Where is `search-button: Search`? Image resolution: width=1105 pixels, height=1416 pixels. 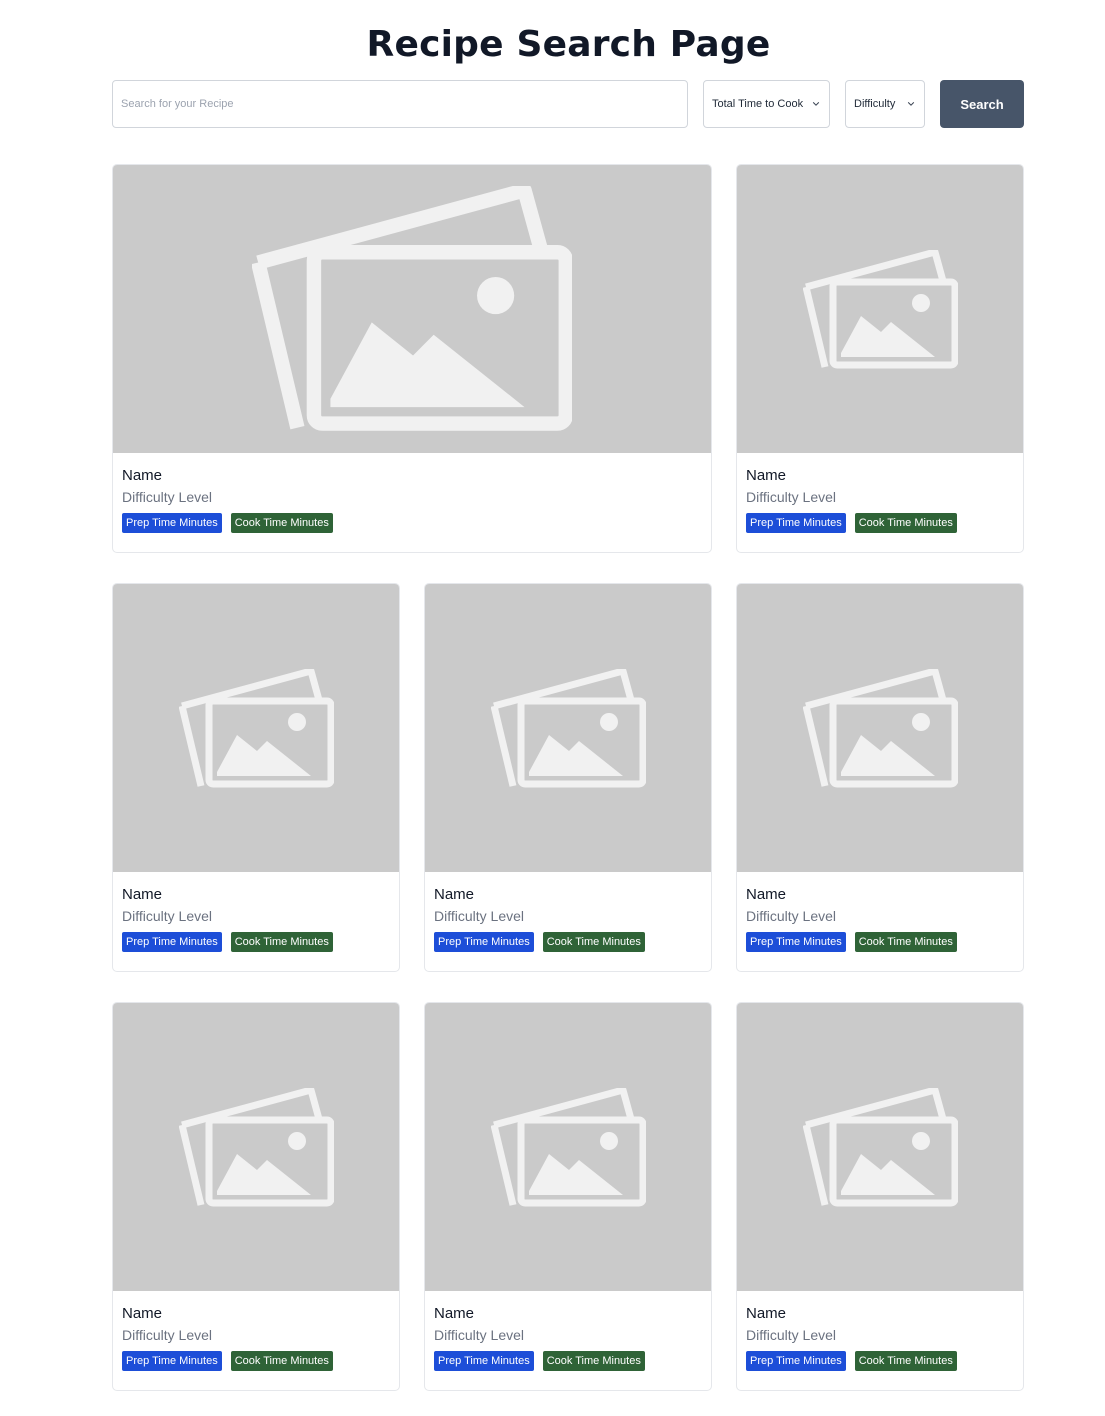 search-button: Search is located at coordinates (982, 104).